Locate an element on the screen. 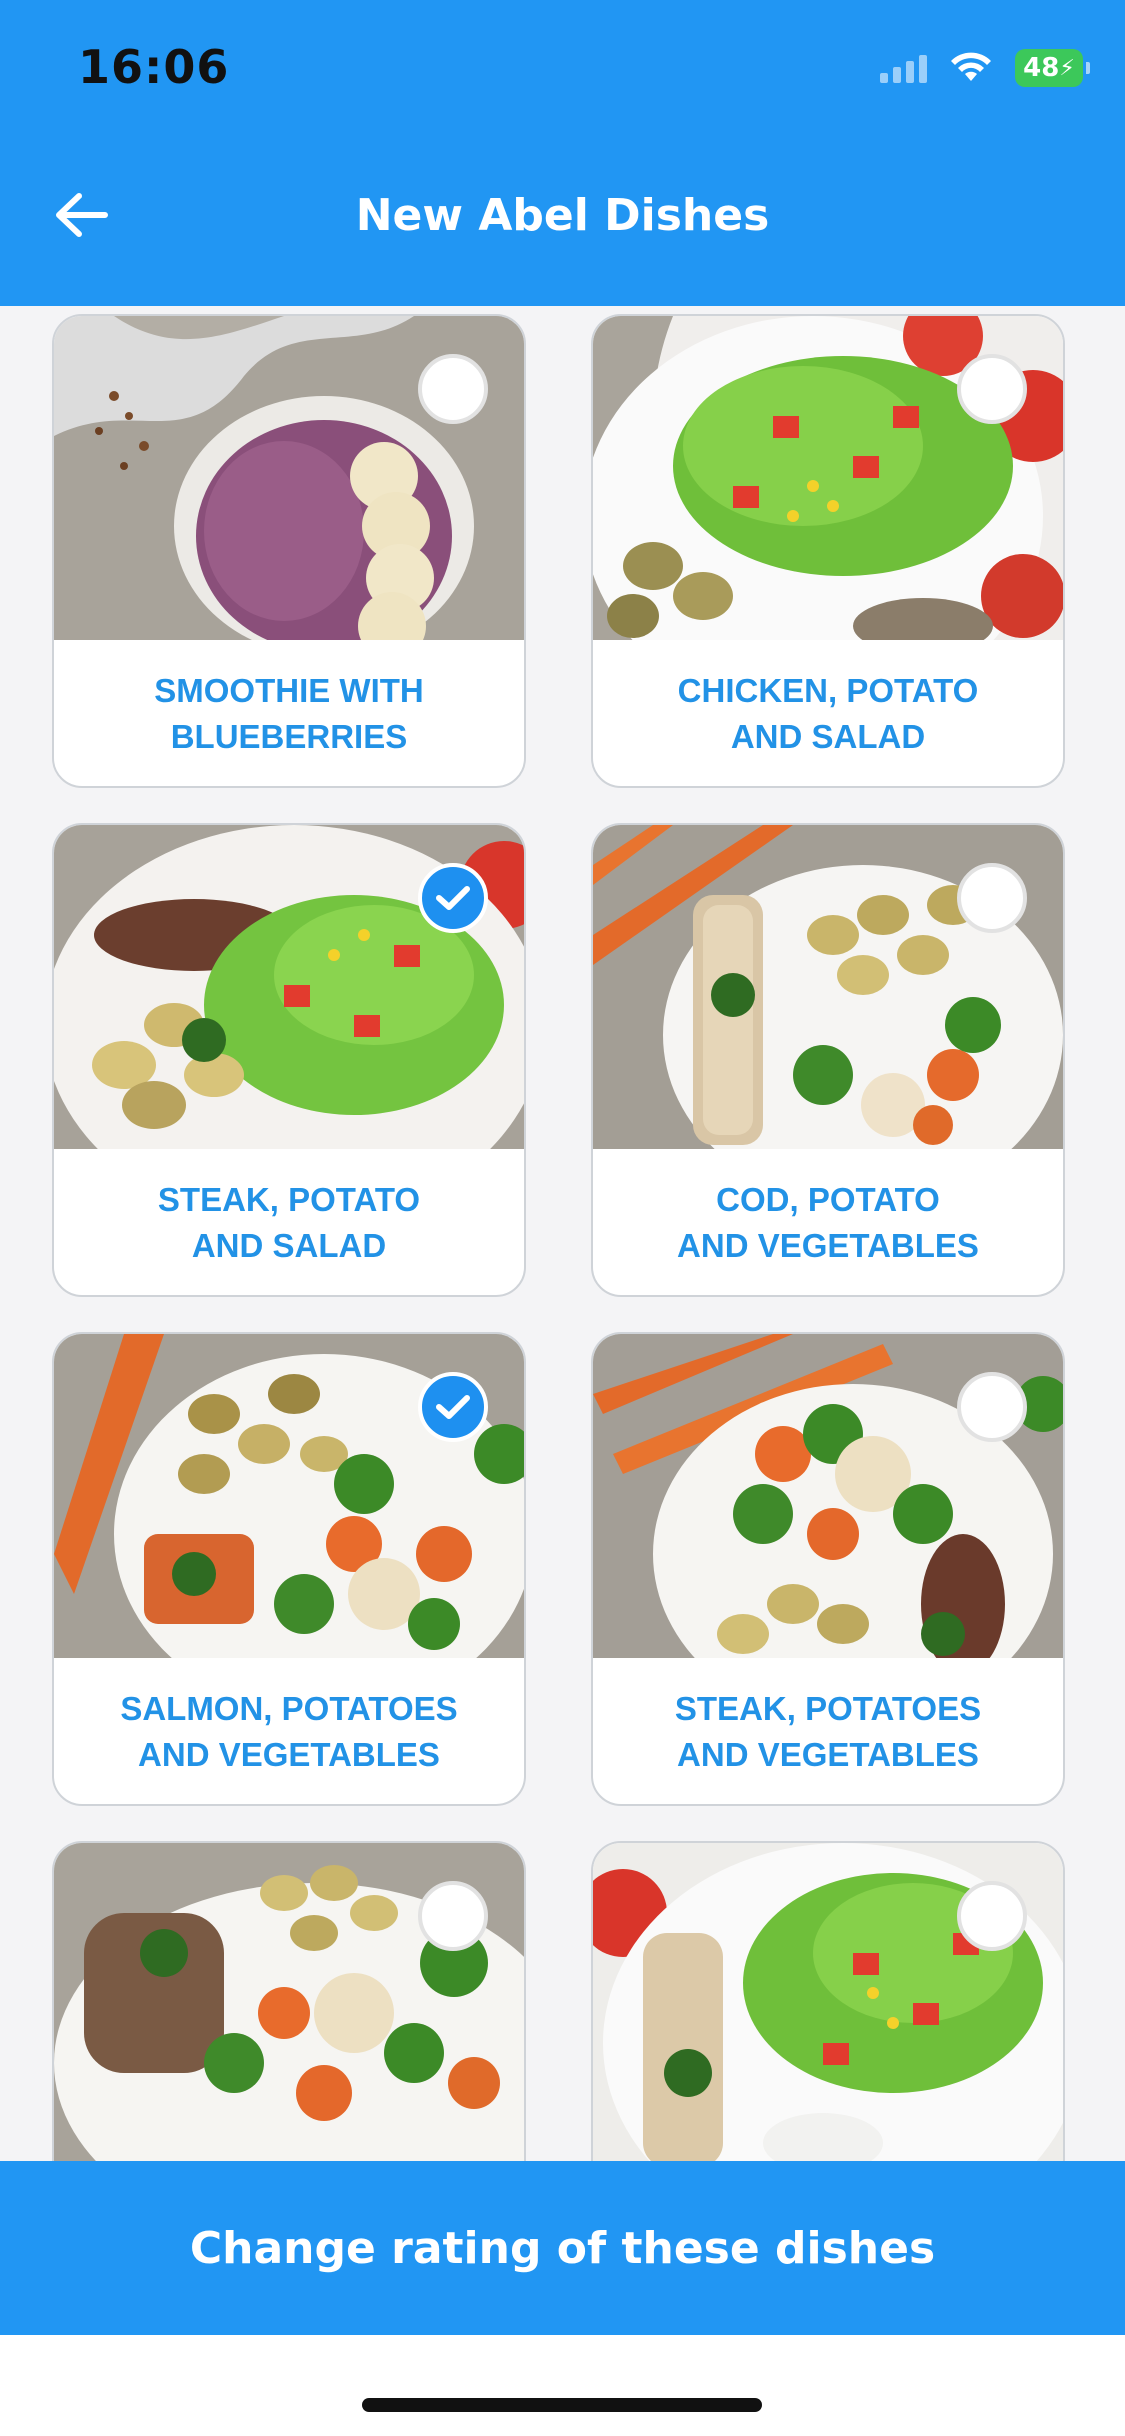 This screenshot has width=1125, height=2436. status-icons: 48 ⚡ is located at coordinates (985, 68).